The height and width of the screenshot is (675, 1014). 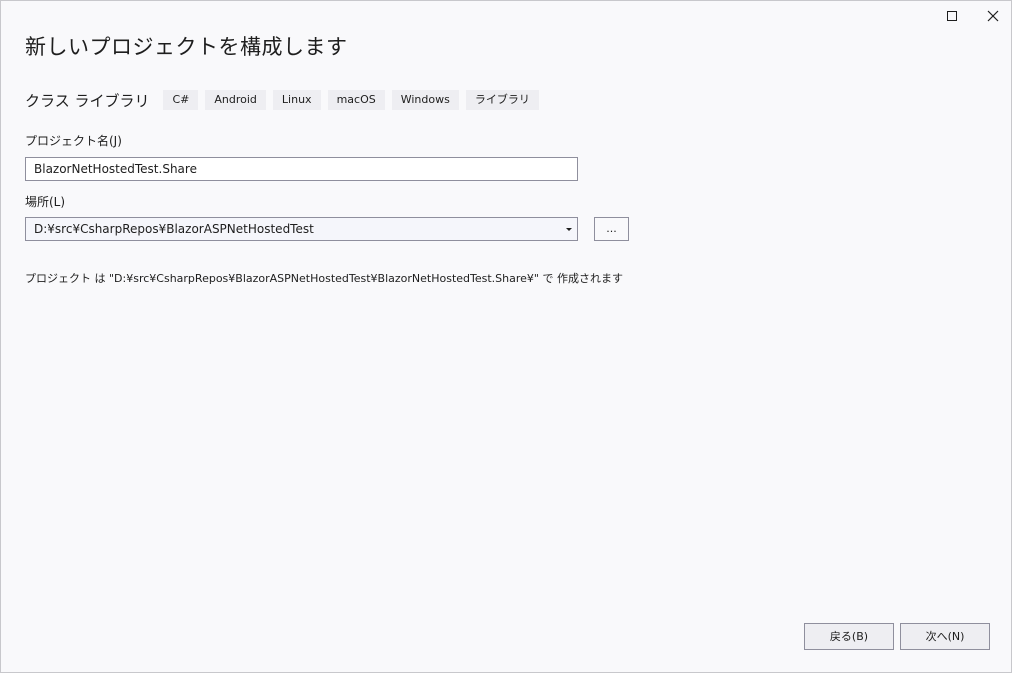 I want to click on page-title: 新しいプロジェクトを構成します, so click(x=186, y=47).